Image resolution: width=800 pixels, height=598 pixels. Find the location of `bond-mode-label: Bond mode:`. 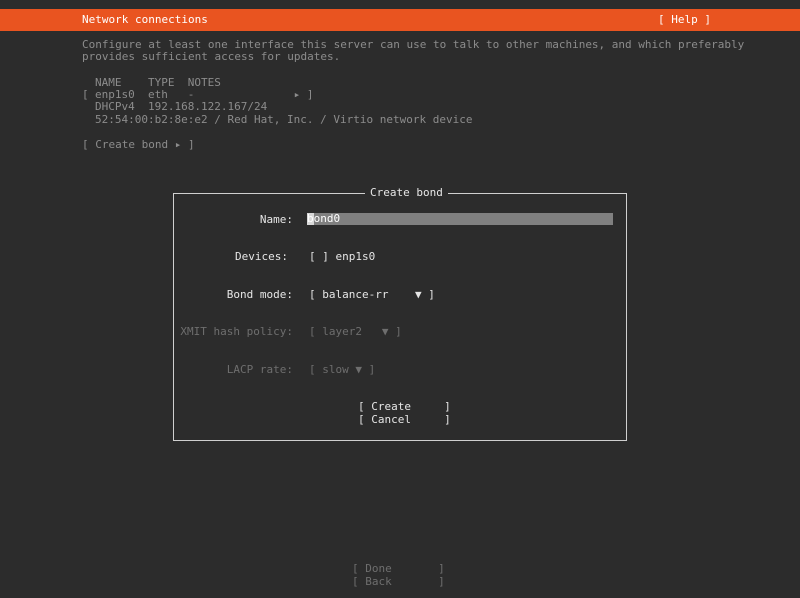

bond-mode-label: Bond mode: is located at coordinates (259, 294).